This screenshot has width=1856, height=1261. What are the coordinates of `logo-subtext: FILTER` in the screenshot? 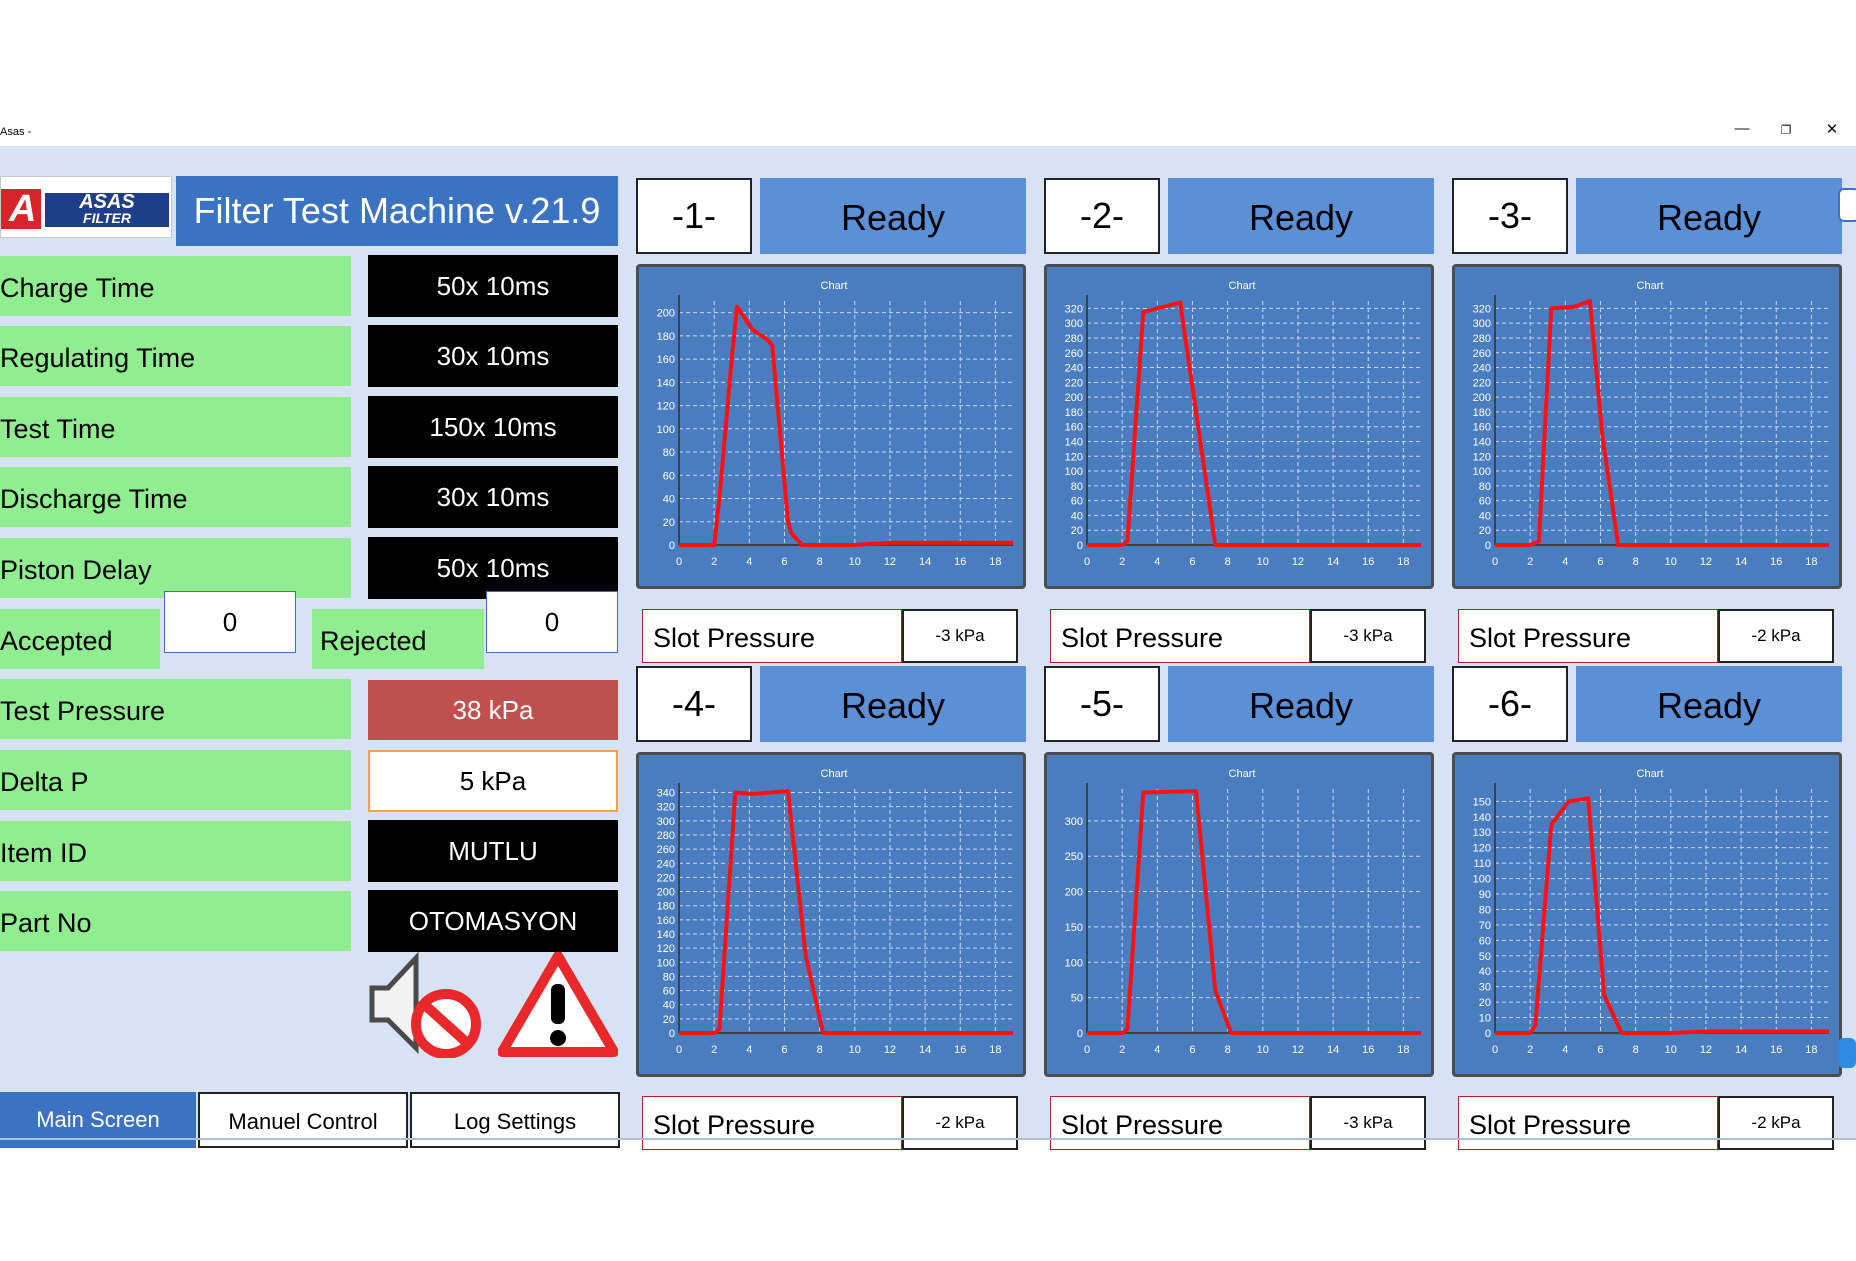 It's located at (107, 218).